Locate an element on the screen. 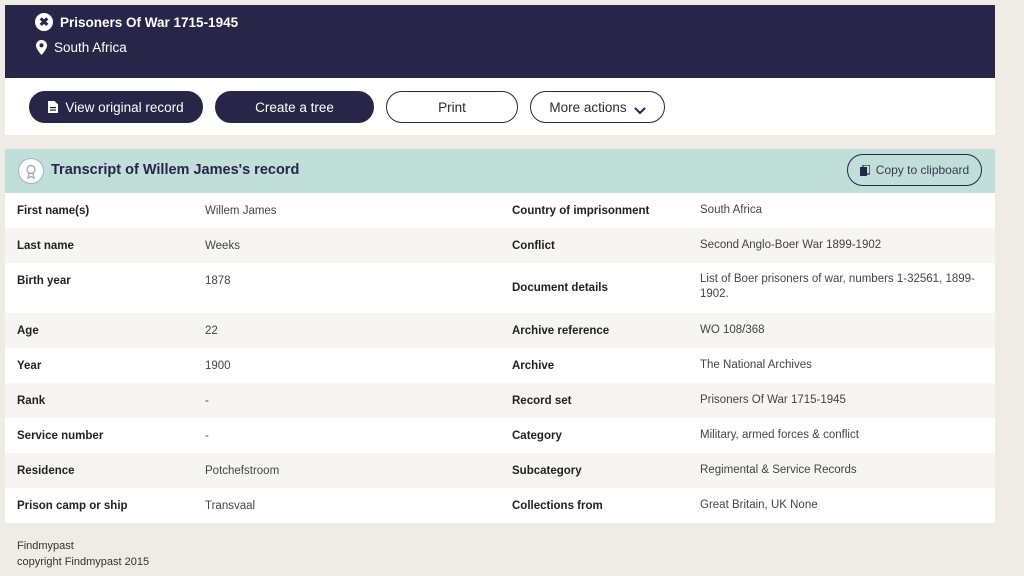 The image size is (1024, 576). record-set-icon: ✖ is located at coordinates (44, 22).